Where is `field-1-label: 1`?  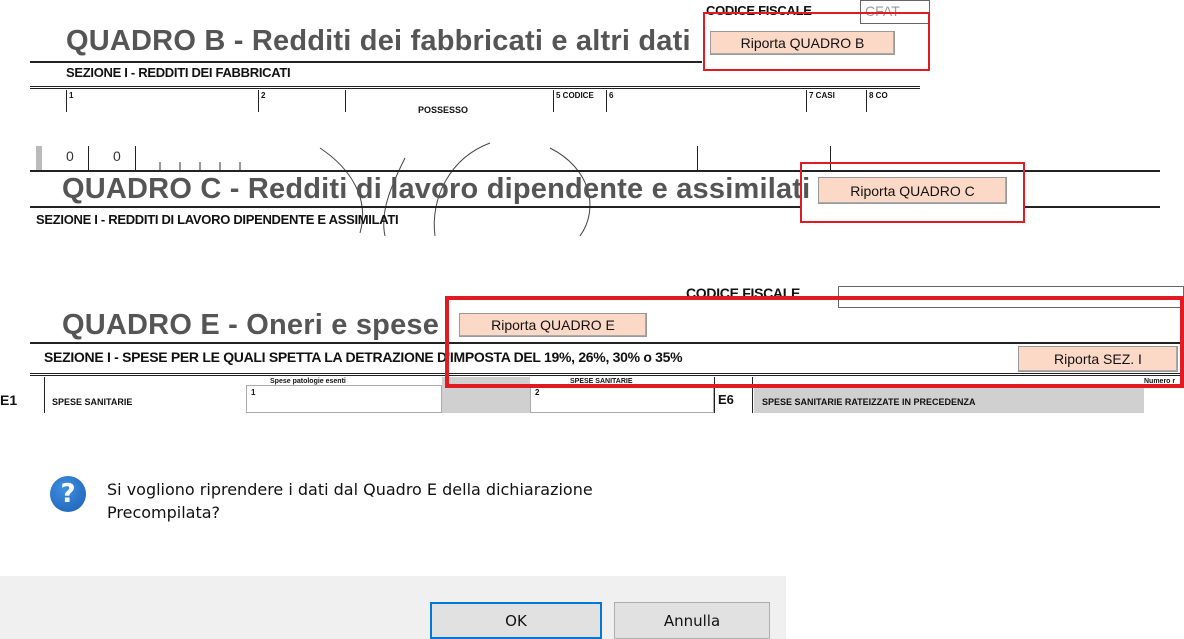 field-1-label: 1 is located at coordinates (253, 392).